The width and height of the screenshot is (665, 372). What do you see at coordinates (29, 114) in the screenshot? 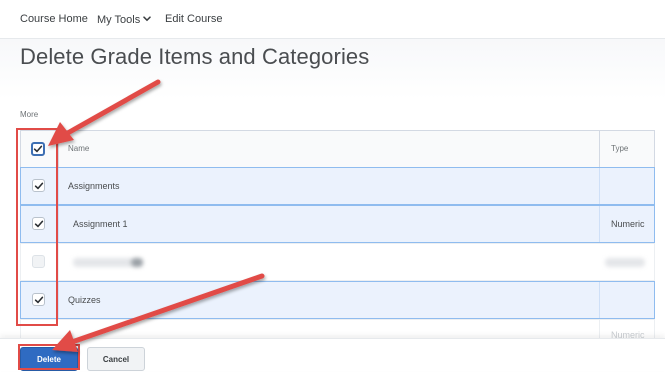
I see `more-menu-button: More` at bounding box center [29, 114].